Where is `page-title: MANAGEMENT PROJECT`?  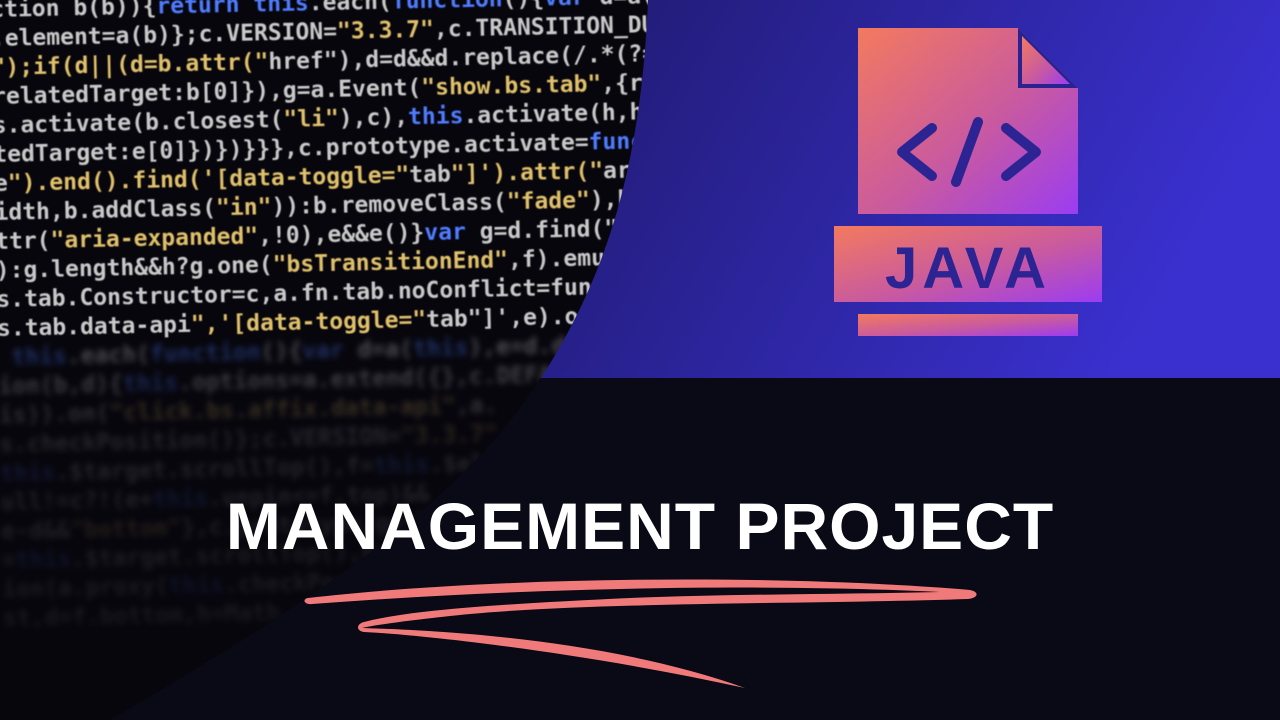
page-title: MANAGEMENT PROJECT is located at coordinates (640, 526).